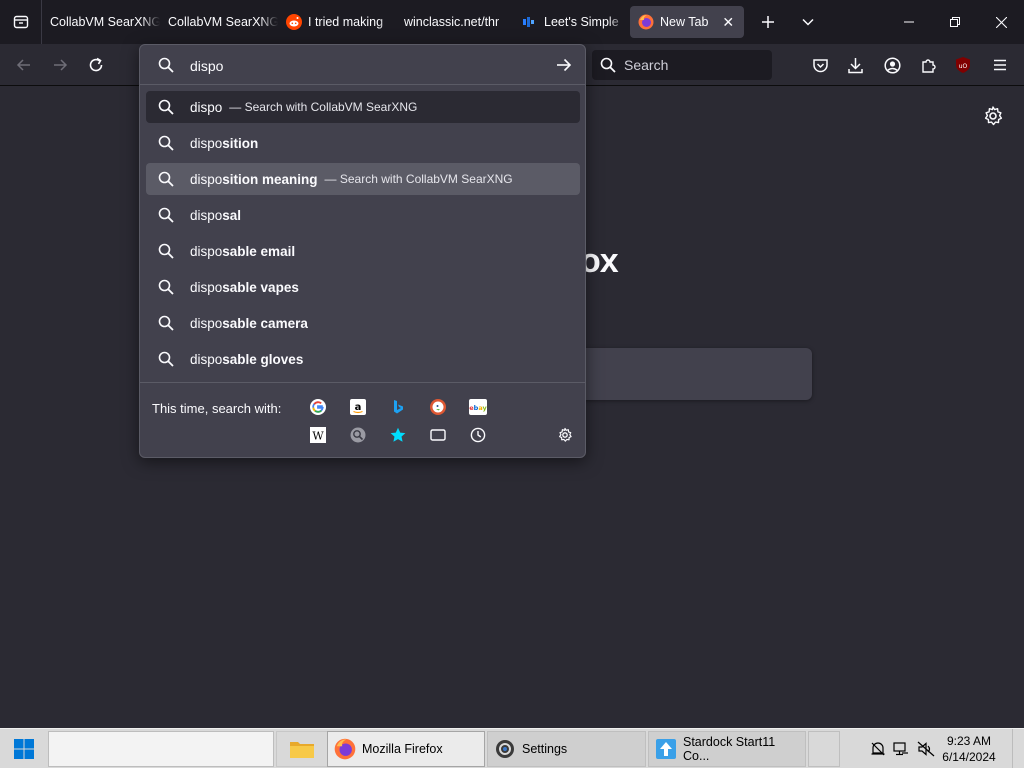 The height and width of the screenshot is (768, 1024). Describe the element at coordinates (878, 749) in the screenshot. I see `action-center-icon` at that location.